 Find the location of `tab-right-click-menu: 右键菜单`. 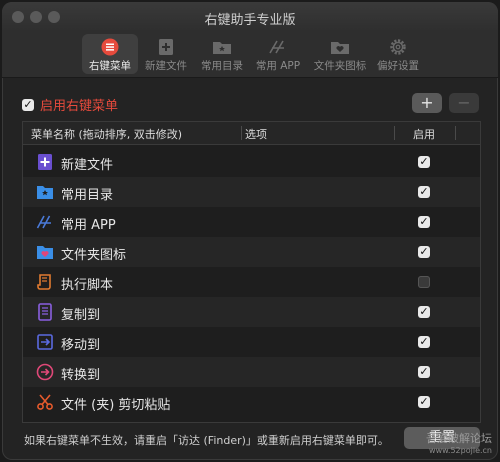

tab-right-click-menu: 右键菜单 is located at coordinates (110, 54).